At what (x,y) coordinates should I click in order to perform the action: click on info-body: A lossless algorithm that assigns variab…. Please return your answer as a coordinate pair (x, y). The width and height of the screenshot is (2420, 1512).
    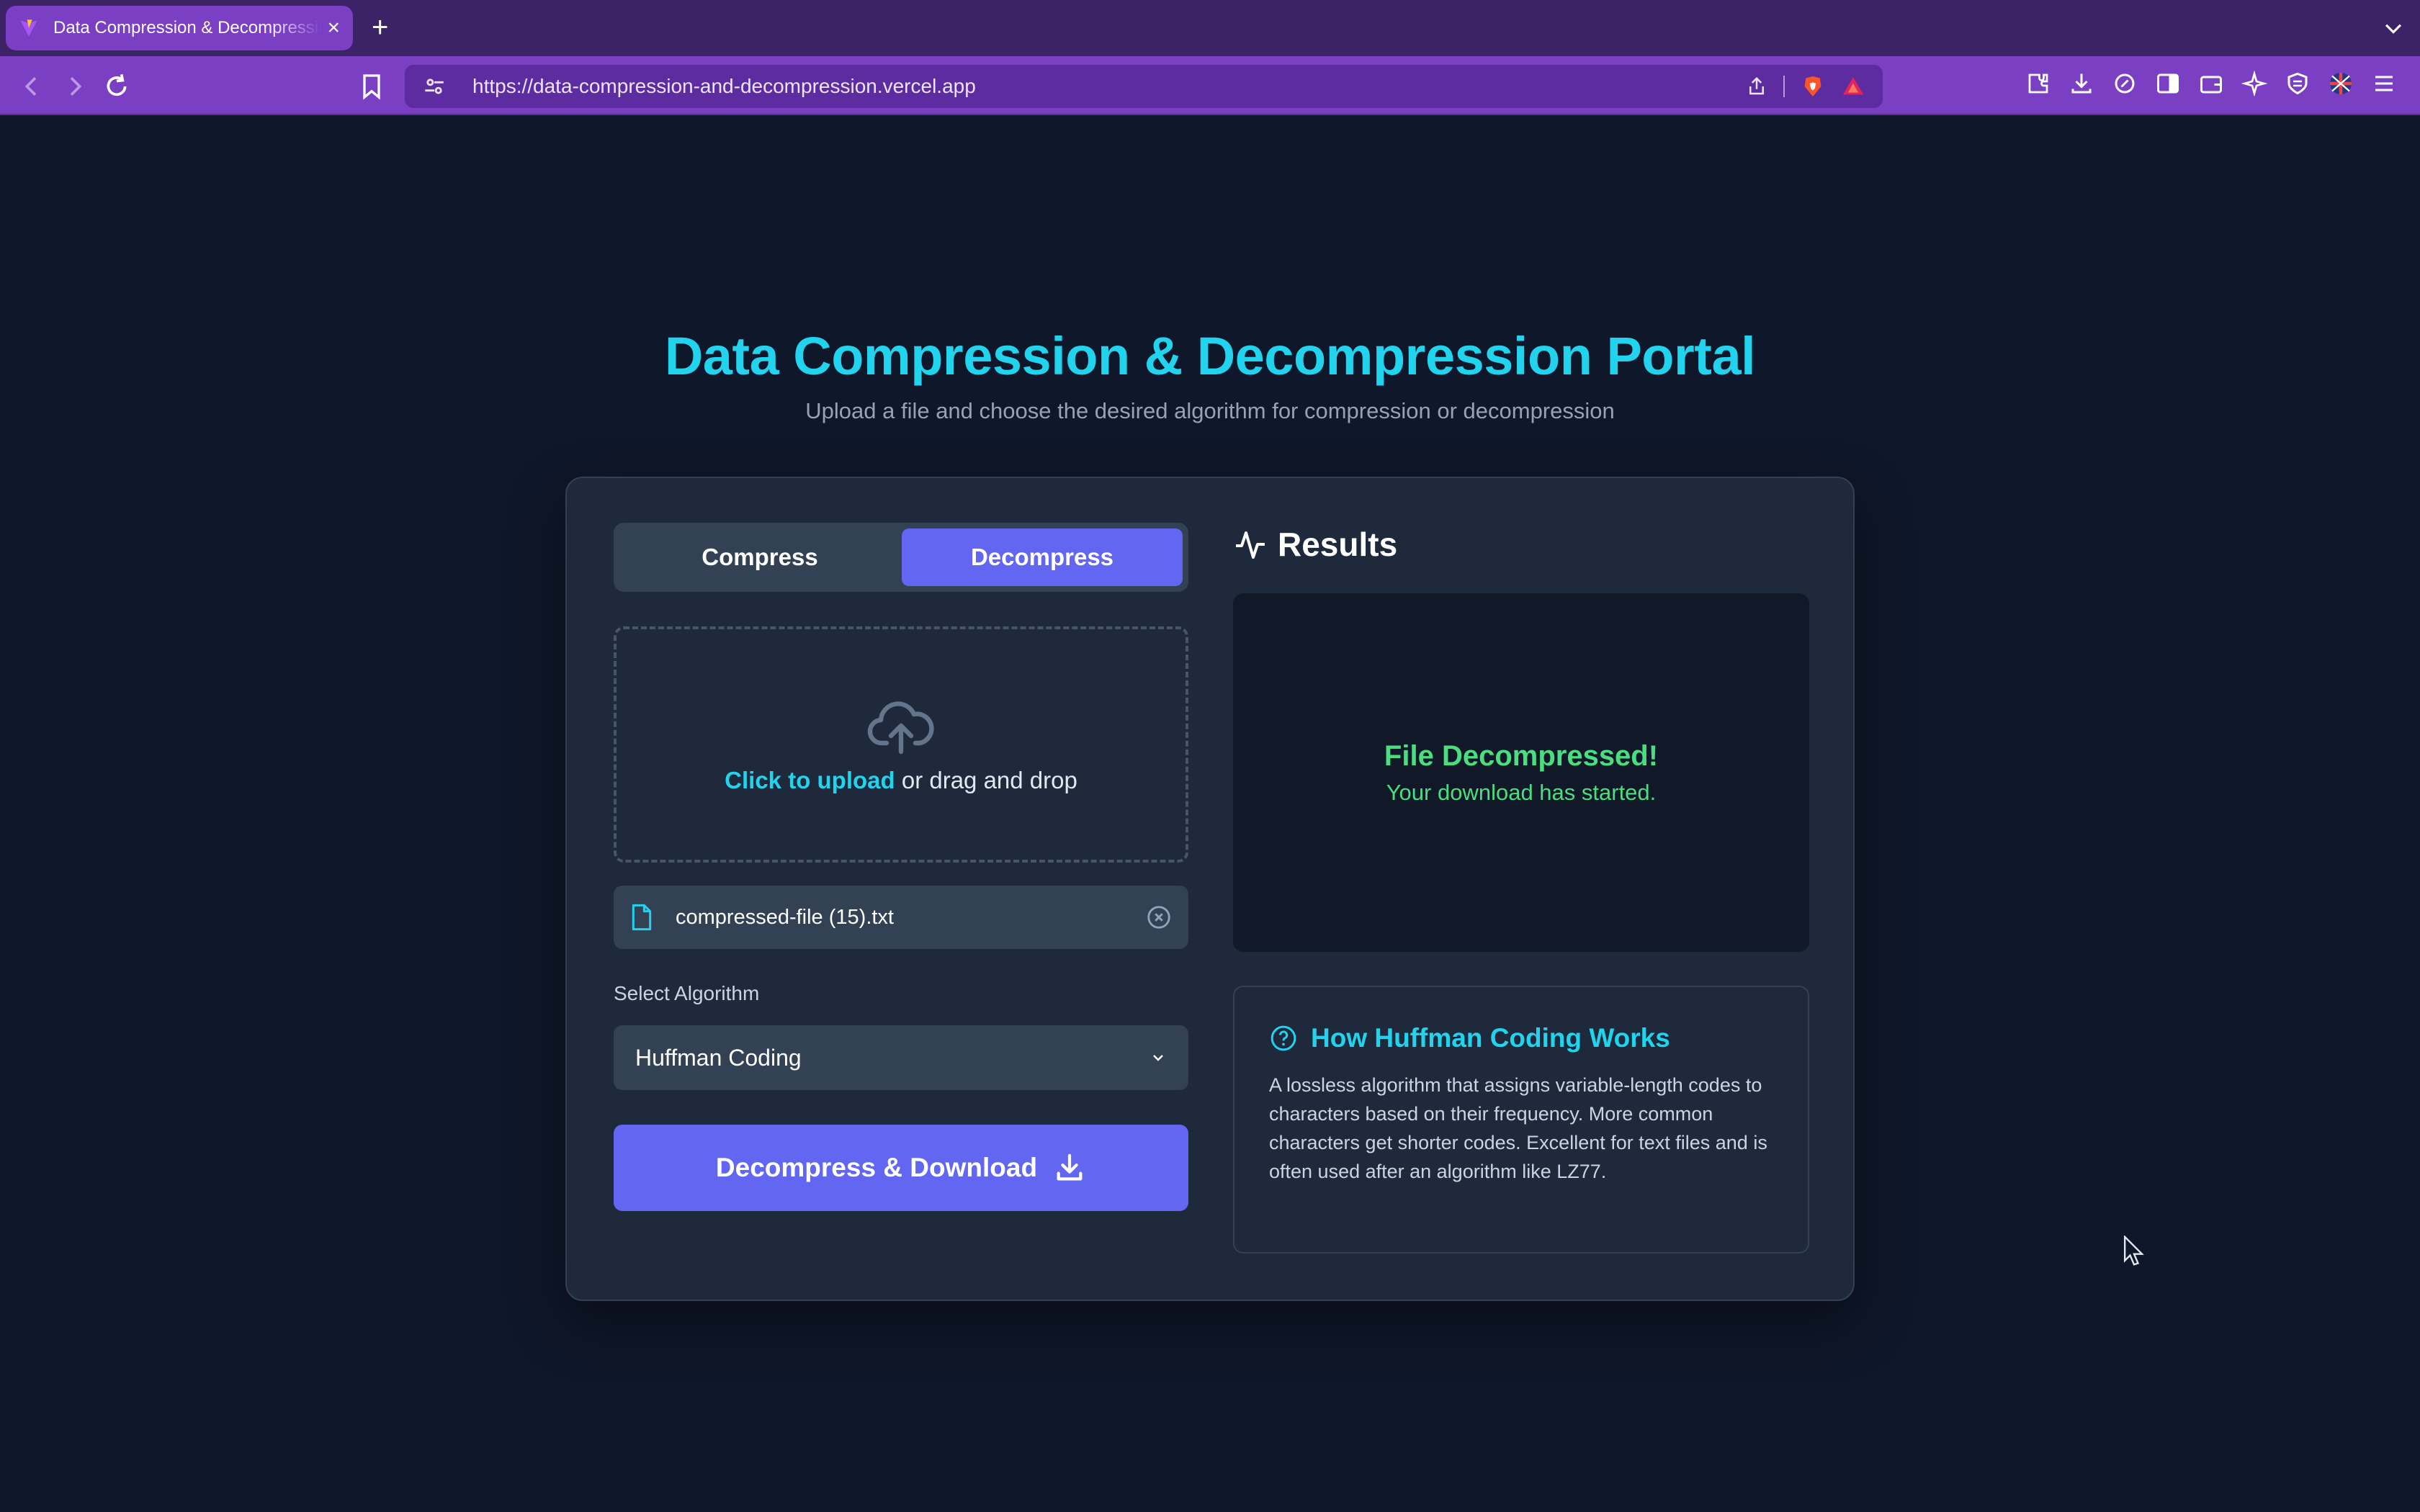
    Looking at the image, I should click on (1518, 1128).